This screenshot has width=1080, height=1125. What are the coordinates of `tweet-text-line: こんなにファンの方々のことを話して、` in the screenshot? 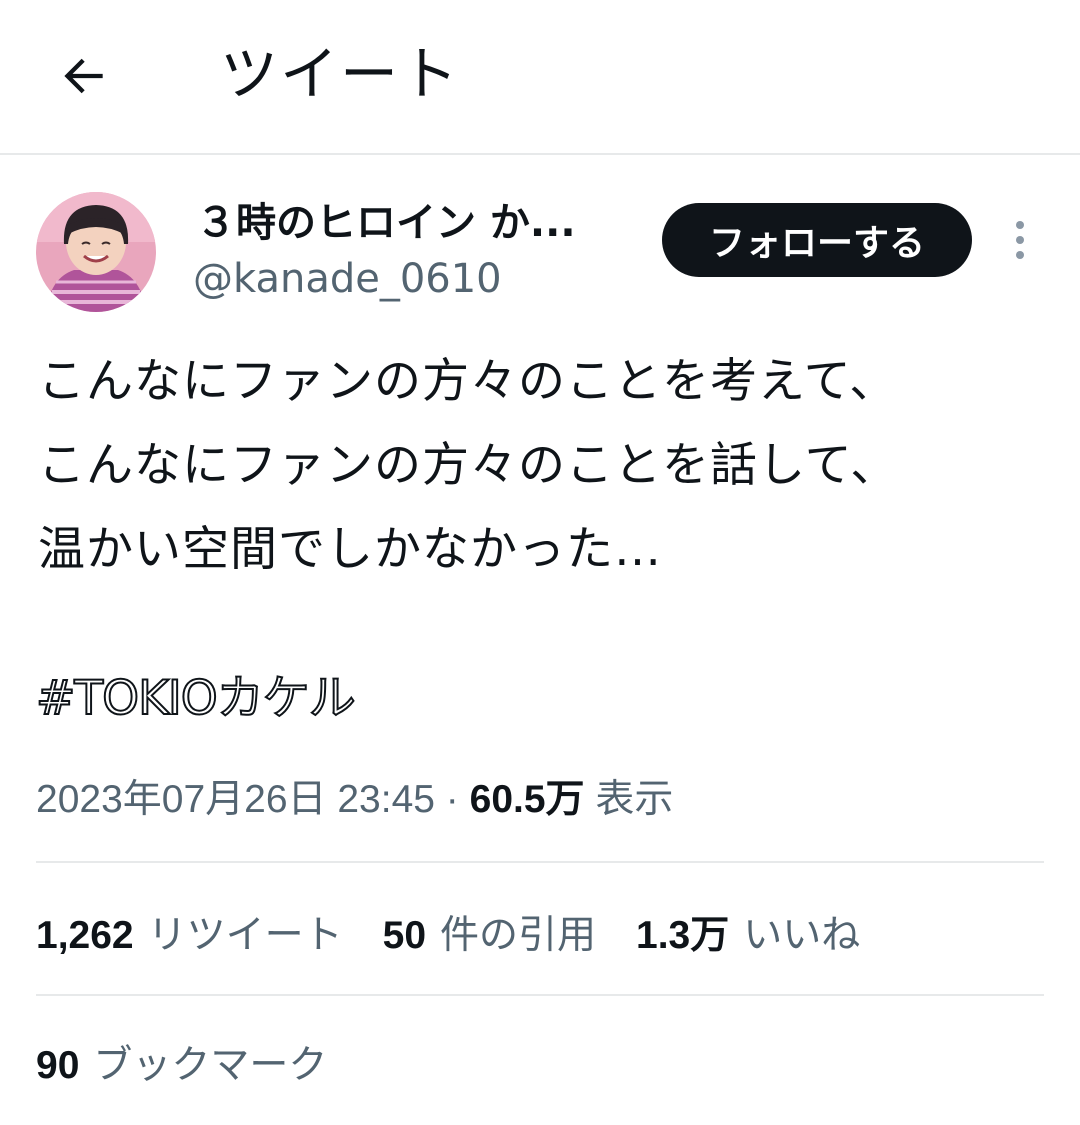 It's located at (468, 465).